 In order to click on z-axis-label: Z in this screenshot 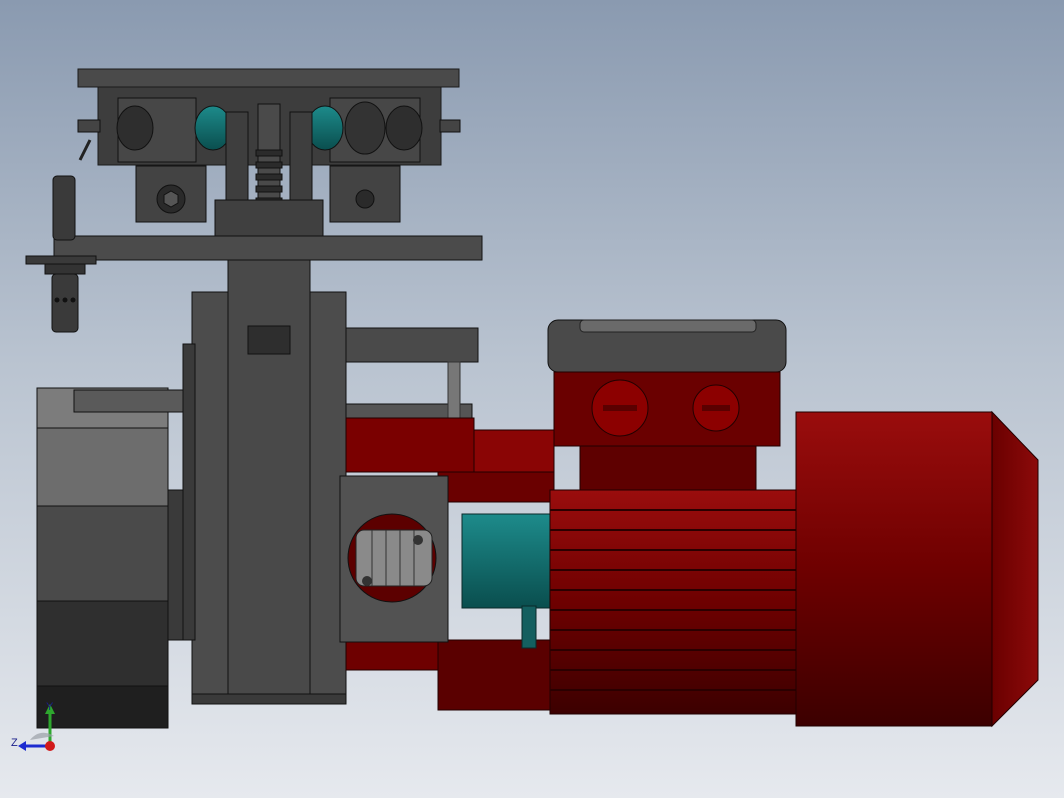, I will do `click(14, 743)`.